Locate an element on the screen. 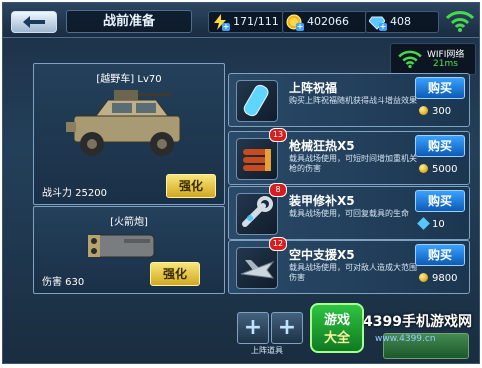 The height and width of the screenshot is (368, 482). back-arrow-icon is located at coordinates (34, 22).